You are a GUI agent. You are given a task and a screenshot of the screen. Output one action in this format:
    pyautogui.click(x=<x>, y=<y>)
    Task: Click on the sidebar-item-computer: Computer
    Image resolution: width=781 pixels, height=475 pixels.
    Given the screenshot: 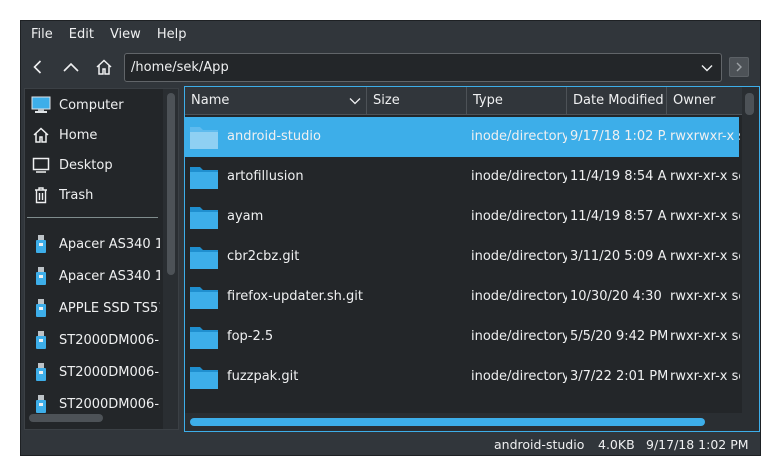 What is the action you would take?
    pyautogui.click(x=92, y=105)
    